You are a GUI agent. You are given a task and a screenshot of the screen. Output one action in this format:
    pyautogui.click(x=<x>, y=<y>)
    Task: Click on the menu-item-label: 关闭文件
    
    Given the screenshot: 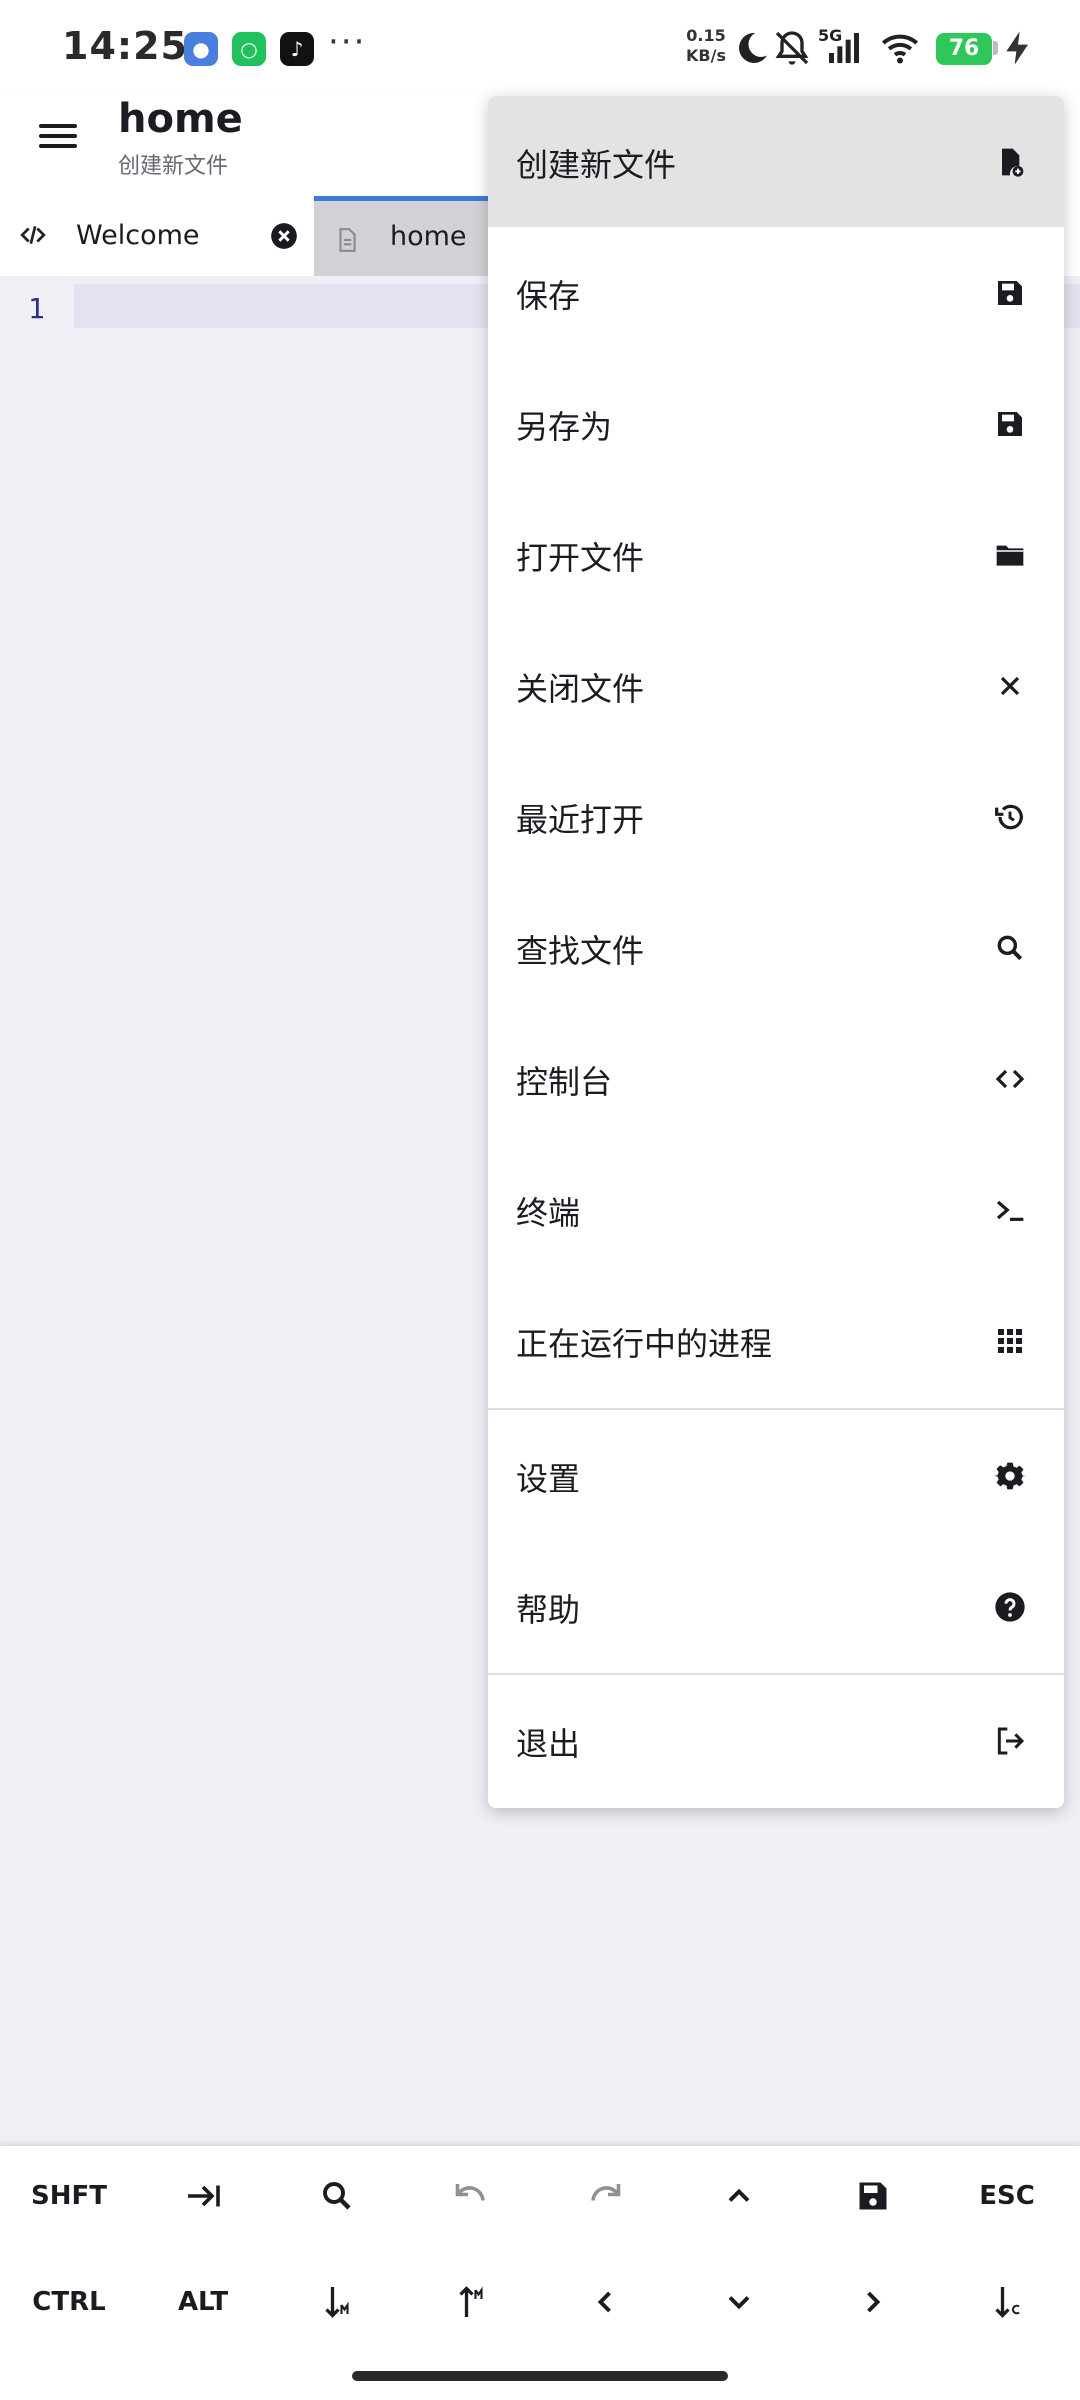 What is the action you would take?
    pyautogui.click(x=580, y=689)
    